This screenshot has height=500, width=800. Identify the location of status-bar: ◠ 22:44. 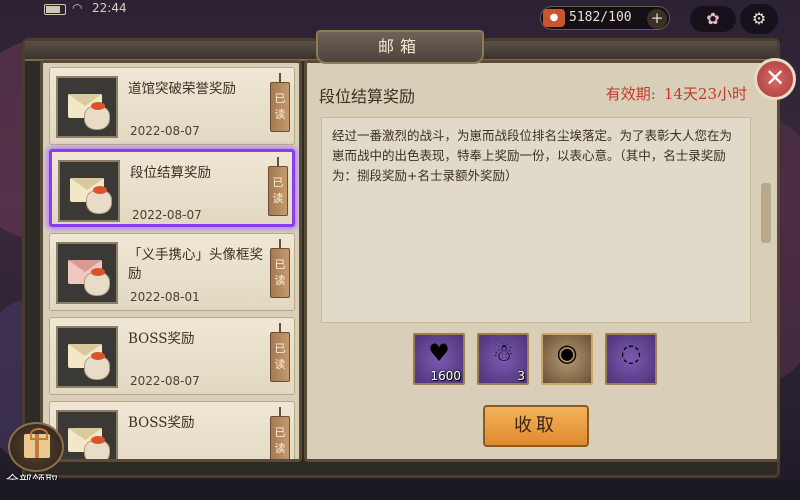
(400, 11).